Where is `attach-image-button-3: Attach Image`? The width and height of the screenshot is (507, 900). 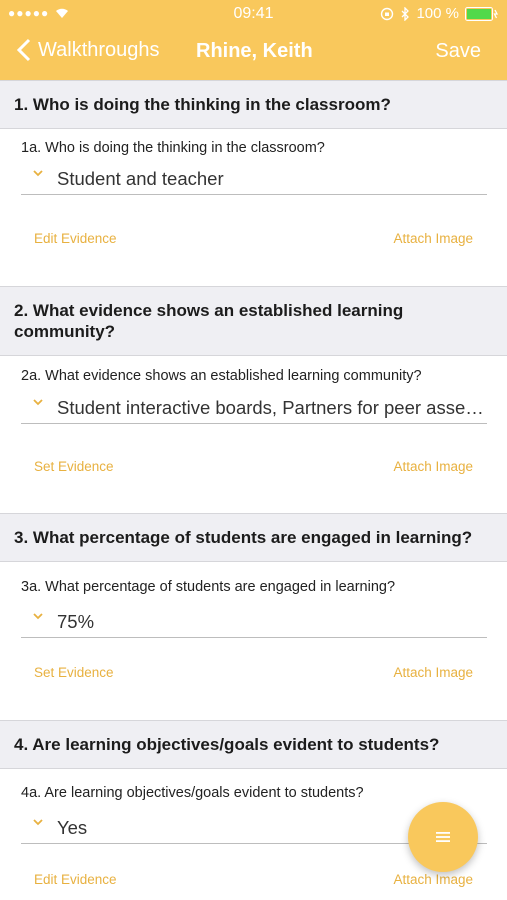
attach-image-button-3: Attach Image is located at coordinates (433, 672).